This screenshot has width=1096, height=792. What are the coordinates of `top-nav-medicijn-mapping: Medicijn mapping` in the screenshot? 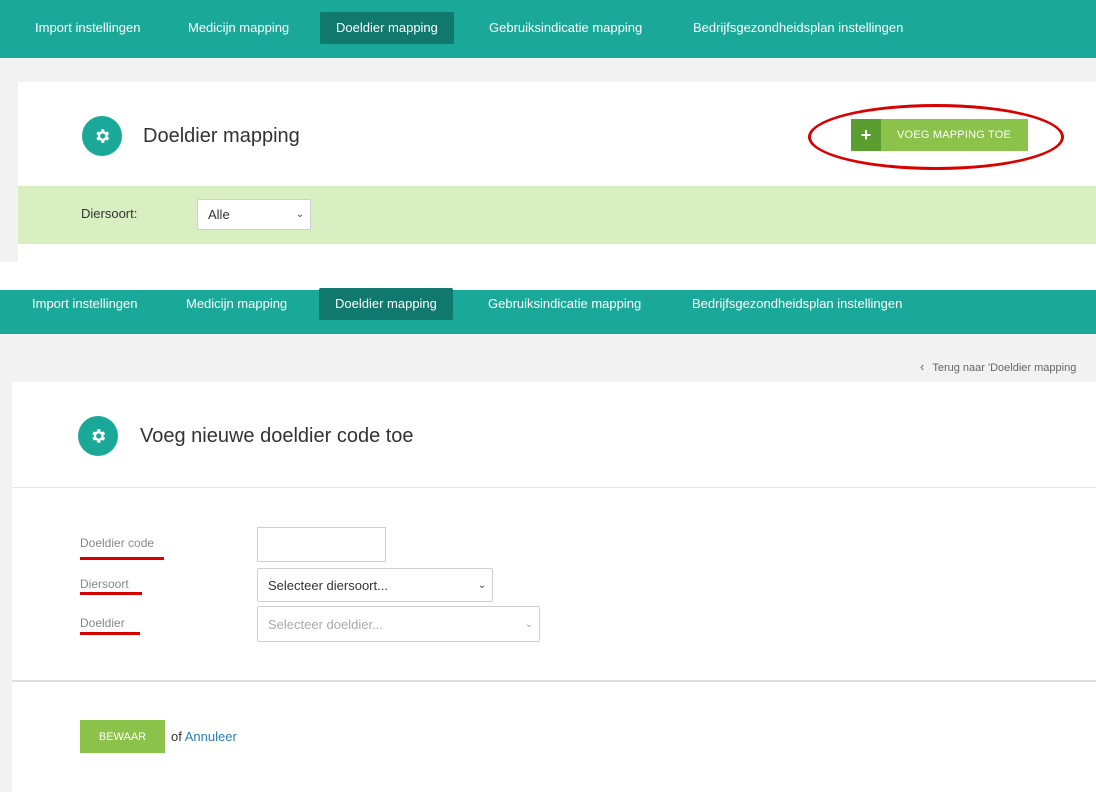 It's located at (238, 28).